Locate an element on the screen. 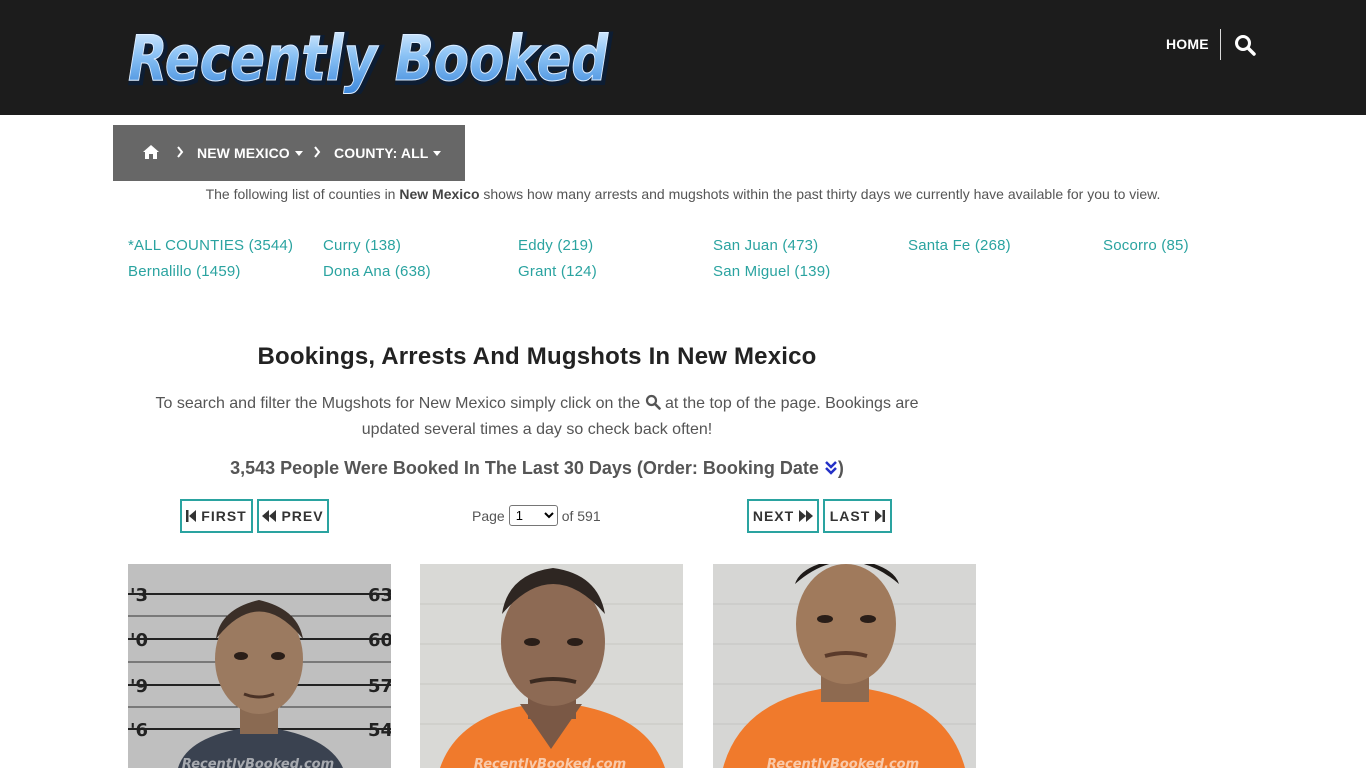  county-link: San Miguel (139) is located at coordinates (771, 271).